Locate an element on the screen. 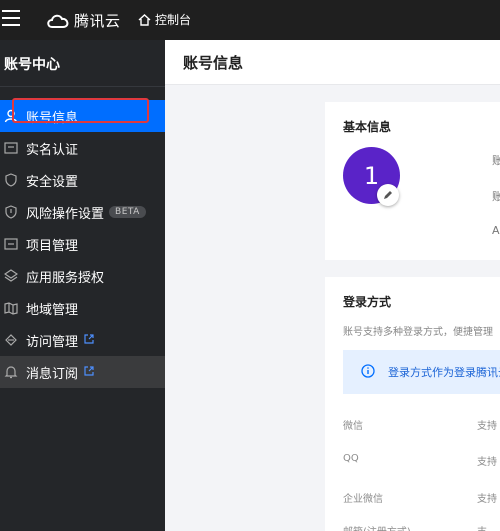  sidebar-item-label: 访问管理 is located at coordinates (52, 342).